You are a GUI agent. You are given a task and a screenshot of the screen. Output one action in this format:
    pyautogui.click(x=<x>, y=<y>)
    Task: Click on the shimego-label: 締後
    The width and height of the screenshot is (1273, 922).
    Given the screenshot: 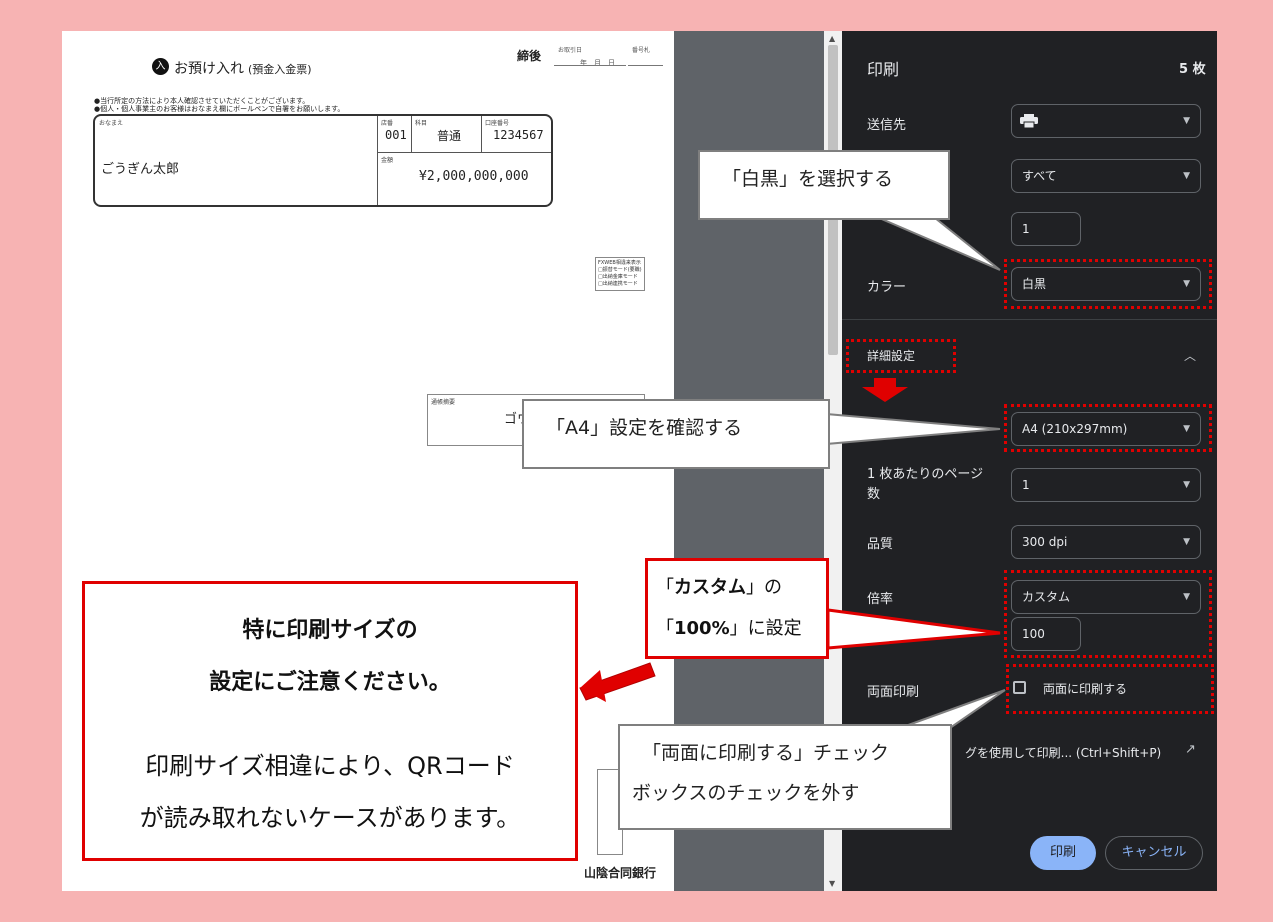 What is the action you would take?
    pyautogui.click(x=529, y=56)
    